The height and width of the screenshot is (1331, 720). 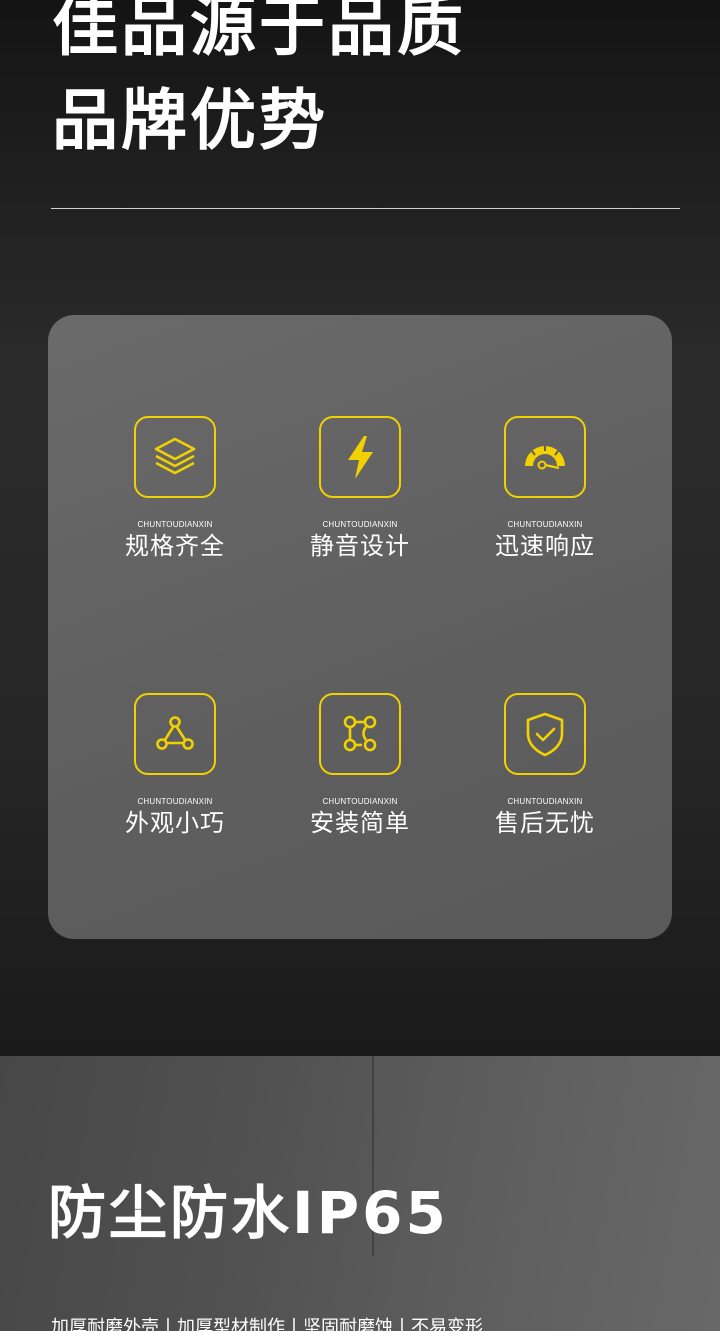 I want to click on protection-description: 加厚耐磨外壳丨加厚型材制作丨坚固耐磨蚀丨不易变形, so click(x=267, y=1324).